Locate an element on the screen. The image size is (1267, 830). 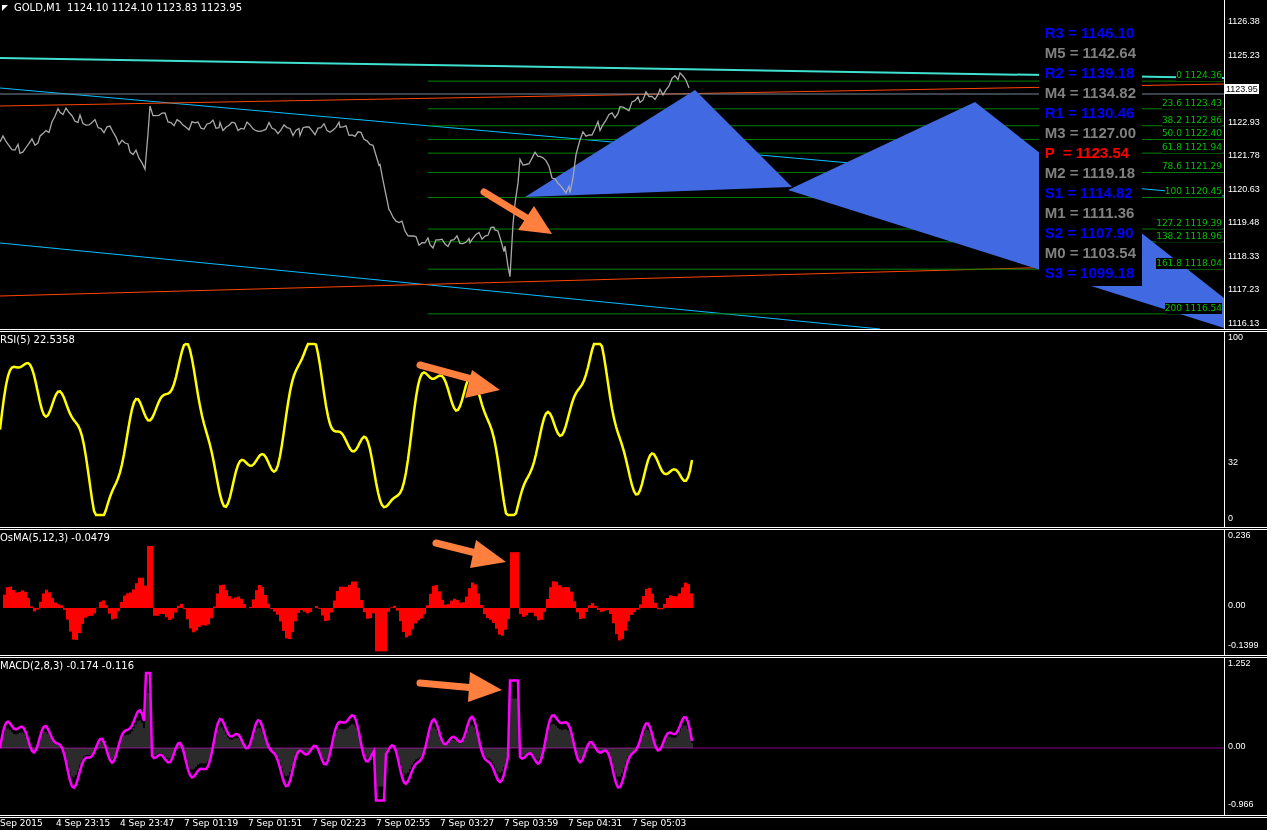
price-tick: 1119.48 is located at coordinates (1244, 222).